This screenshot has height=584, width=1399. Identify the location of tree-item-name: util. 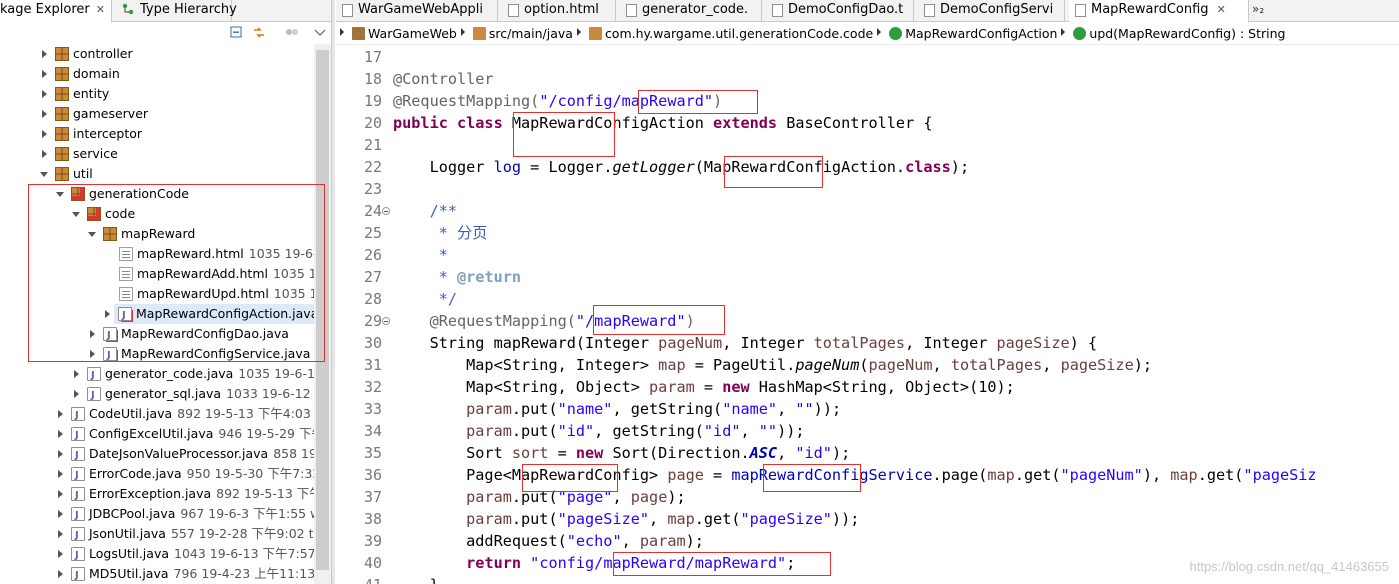
(83, 173).